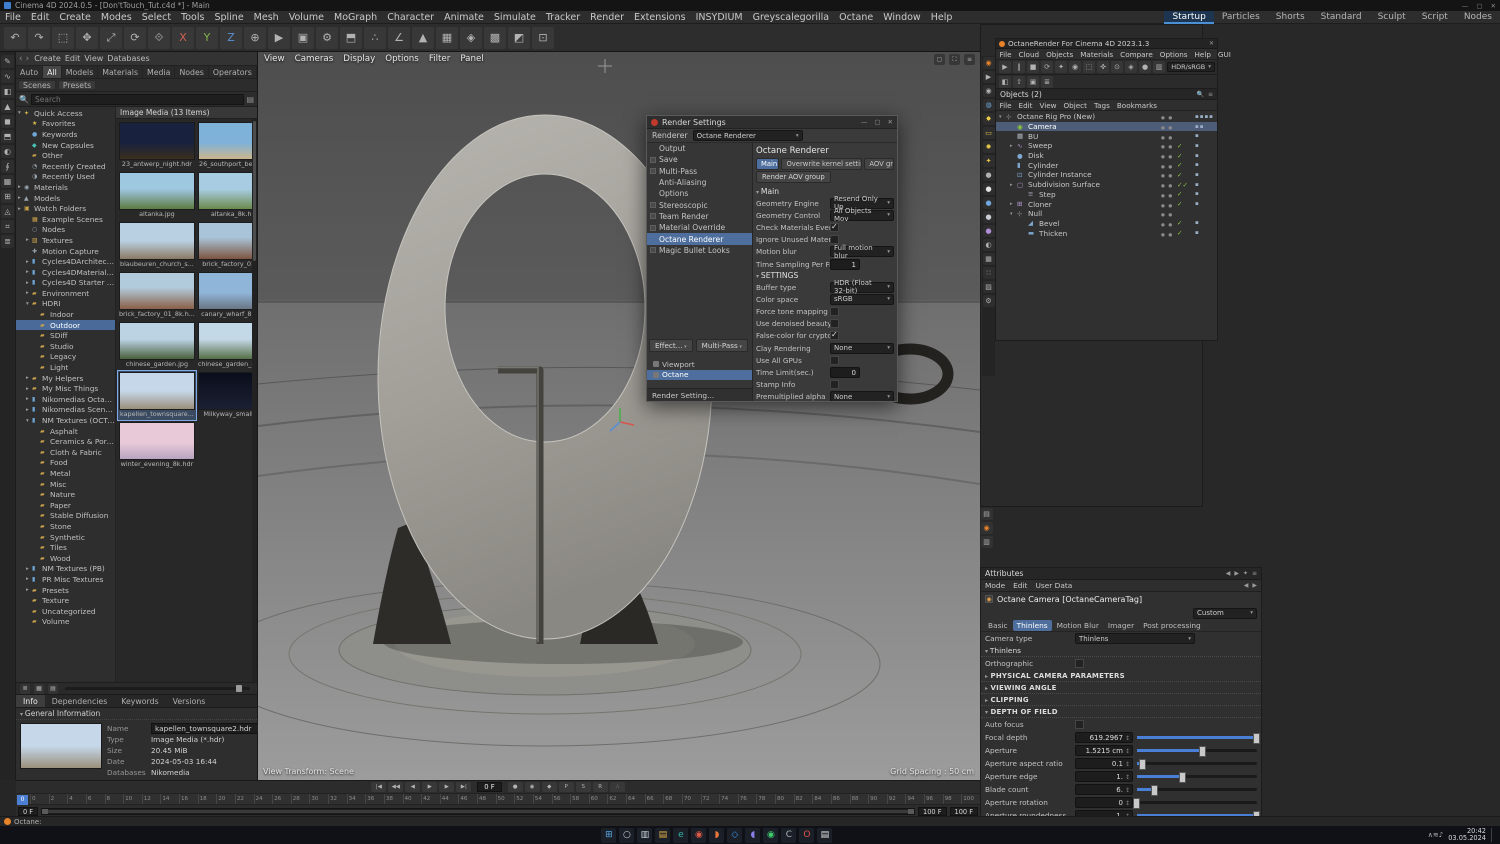 The height and width of the screenshot is (844, 1500). I want to click on autokey-icon: ◉, so click(532, 787).